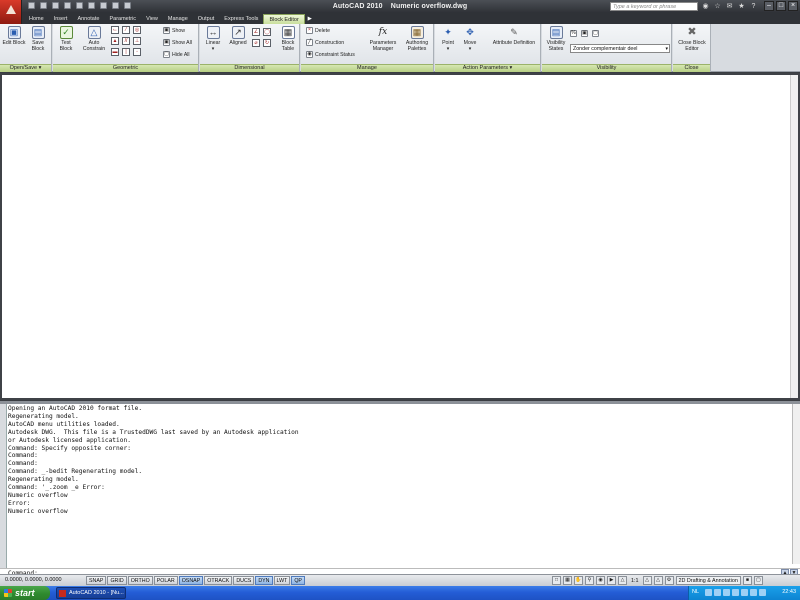 The width and height of the screenshot is (800, 600). Describe the element at coordinates (325, 42) in the screenshot. I see `construction-button: ╱ Construction` at that location.